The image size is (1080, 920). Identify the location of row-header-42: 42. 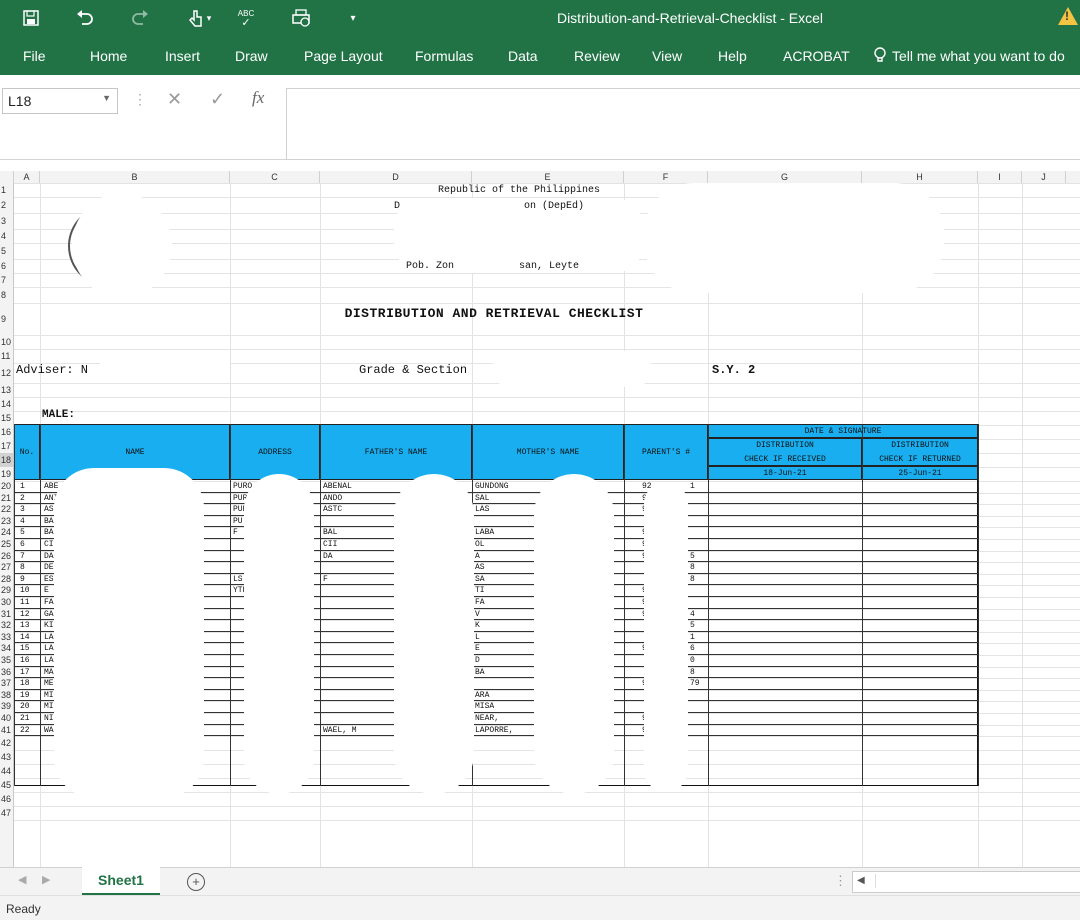
(6, 743).